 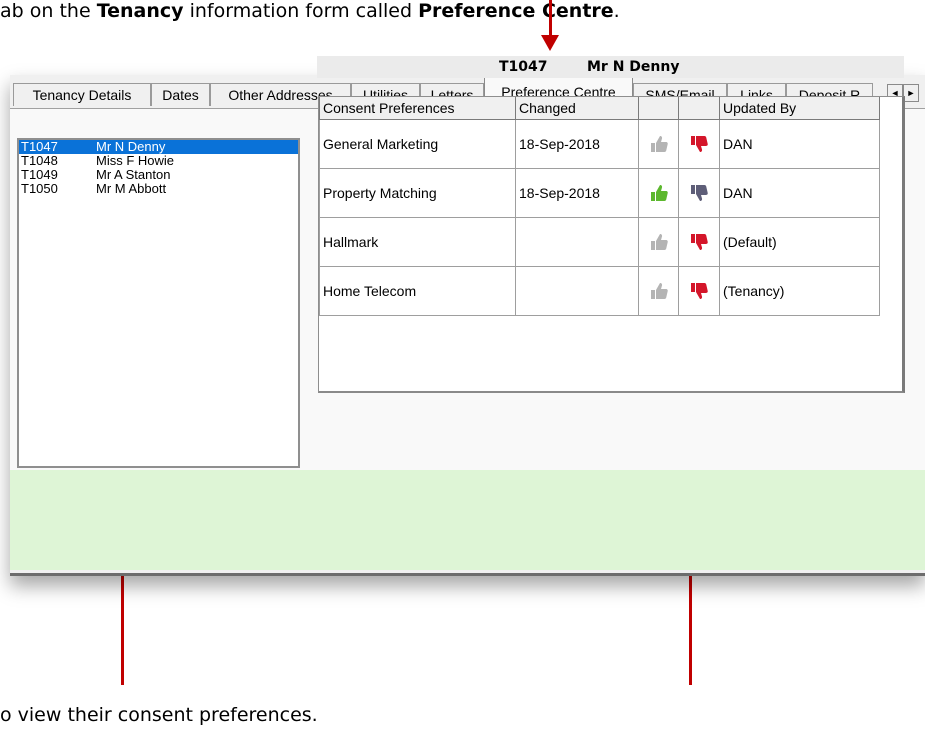 What do you see at coordinates (39, 160) in the screenshot?
I see `tenant-code: T1048` at bounding box center [39, 160].